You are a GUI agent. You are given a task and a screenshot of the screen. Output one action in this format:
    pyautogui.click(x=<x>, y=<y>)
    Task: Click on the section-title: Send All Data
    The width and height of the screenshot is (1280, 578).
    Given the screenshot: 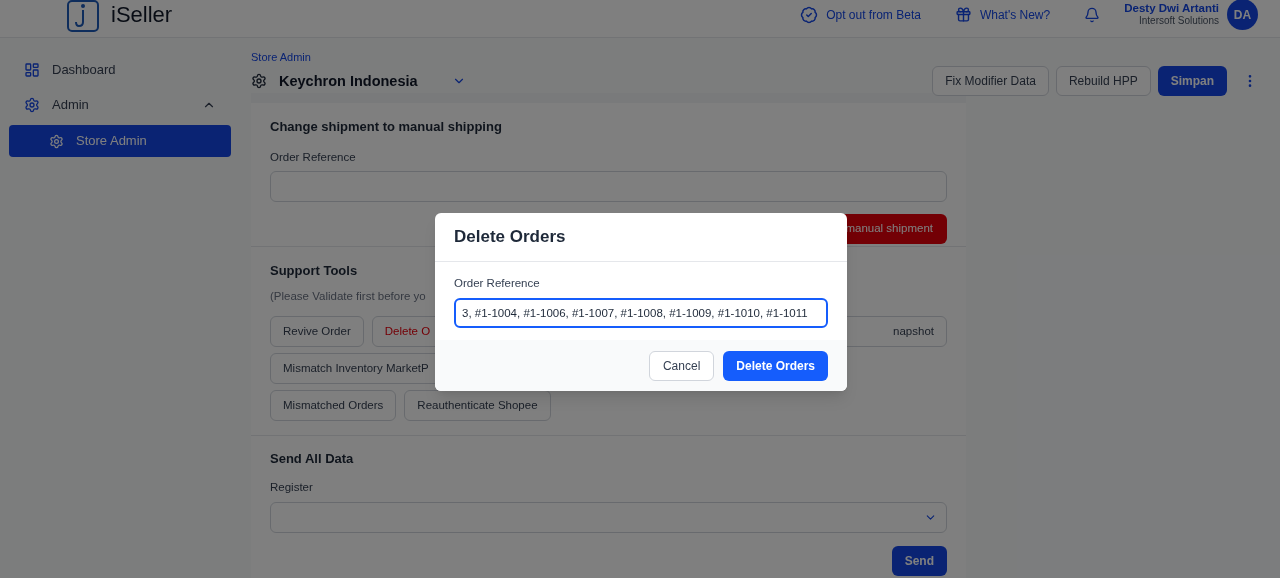 What is the action you would take?
    pyautogui.click(x=312, y=458)
    